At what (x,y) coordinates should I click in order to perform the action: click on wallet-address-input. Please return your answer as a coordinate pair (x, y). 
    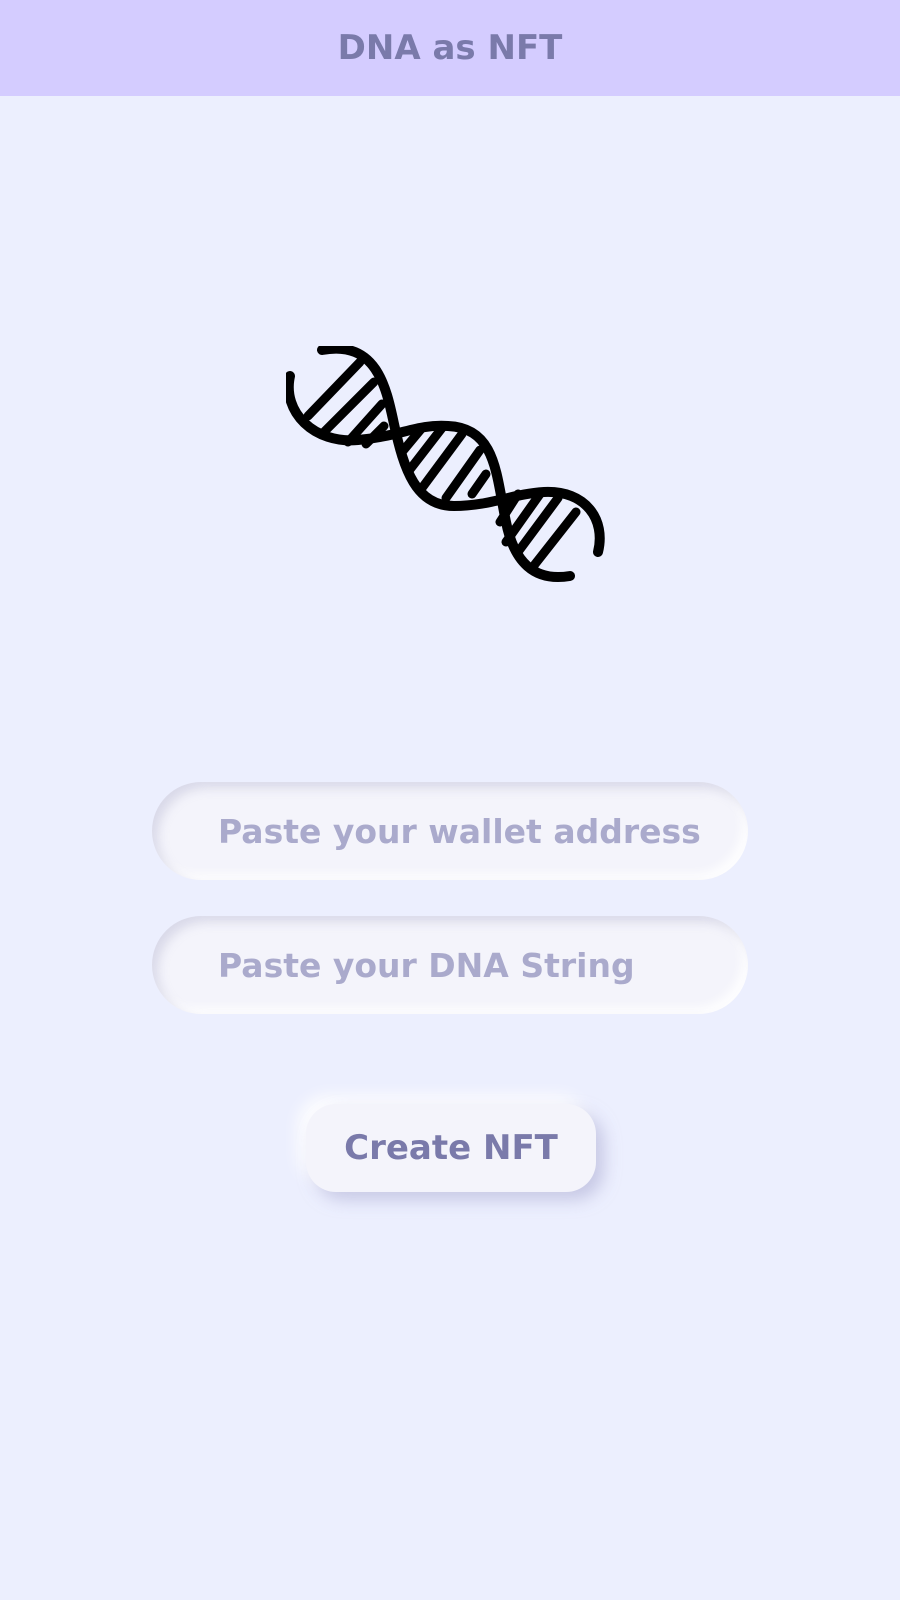
    Looking at the image, I should click on (450, 831).